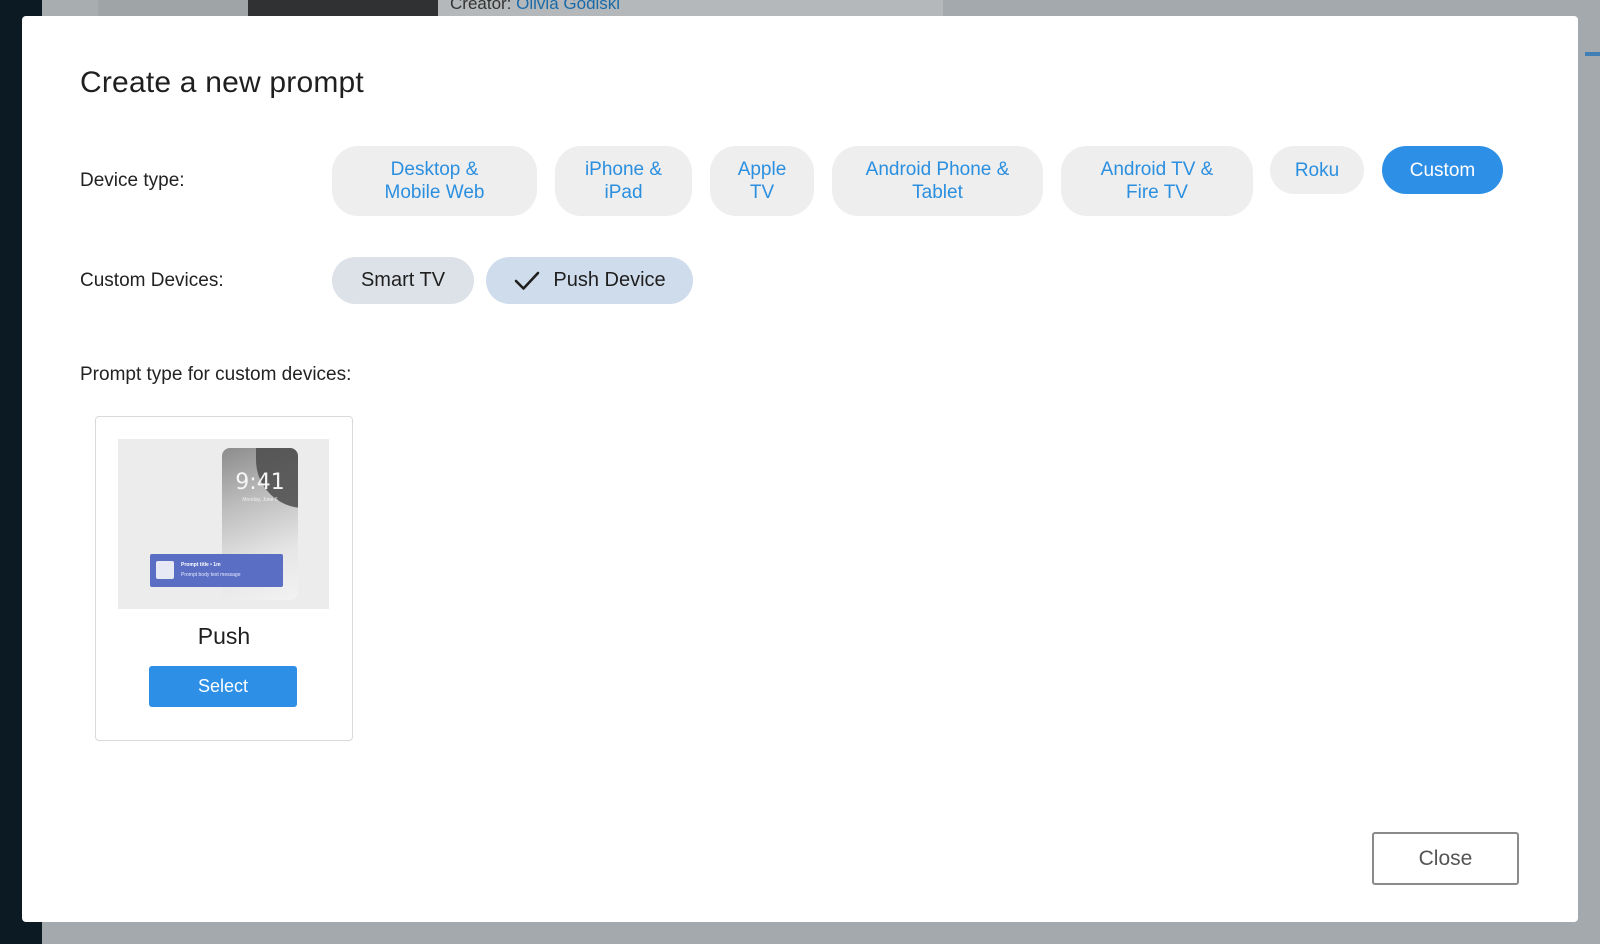 This screenshot has width=1600, height=944. Describe the element at coordinates (152, 280) in the screenshot. I see `custom-devices-label: Custom Devices:` at that location.